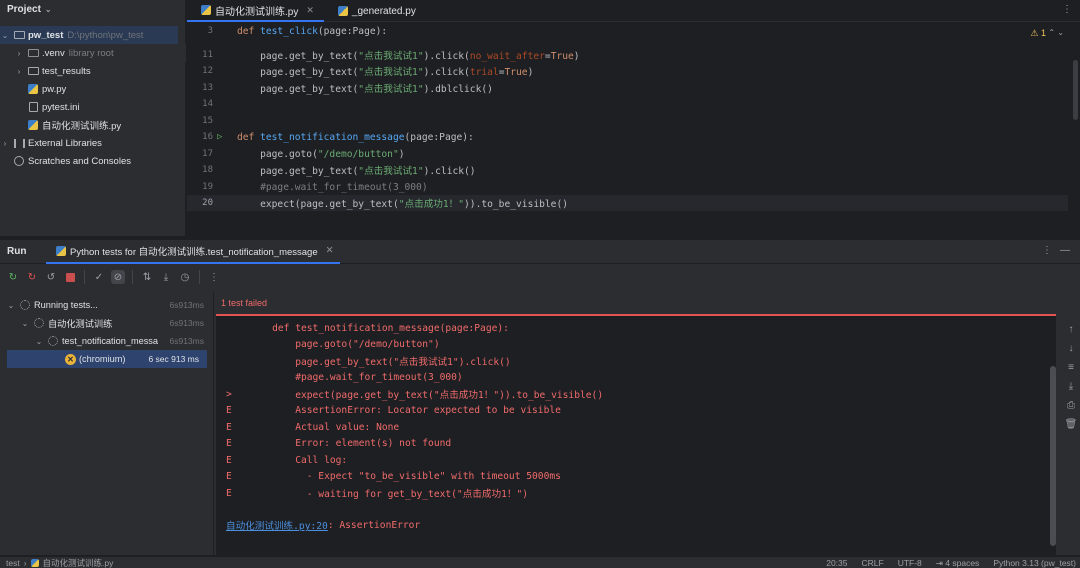  What do you see at coordinates (102, 359) in the screenshot?
I see `test-tree-label: (chromium)` at bounding box center [102, 359].